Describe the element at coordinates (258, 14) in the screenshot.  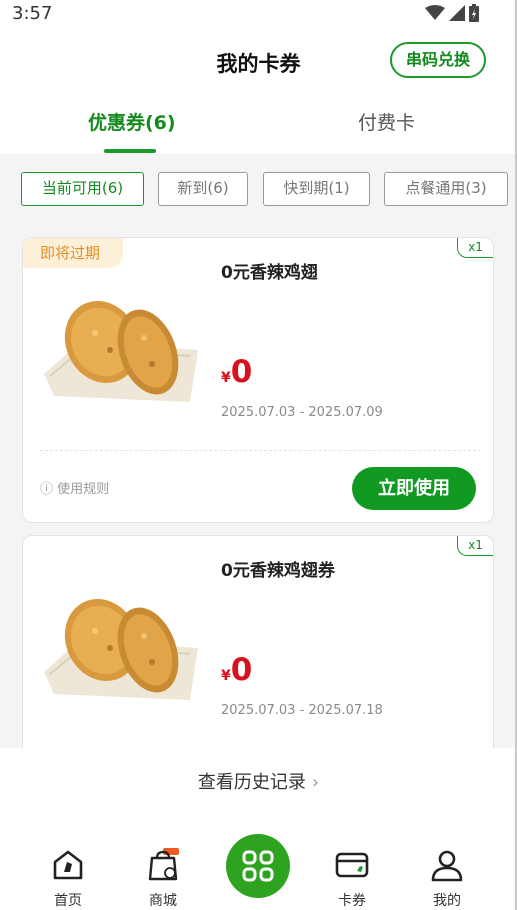
I see `status-bar: 3:57` at that location.